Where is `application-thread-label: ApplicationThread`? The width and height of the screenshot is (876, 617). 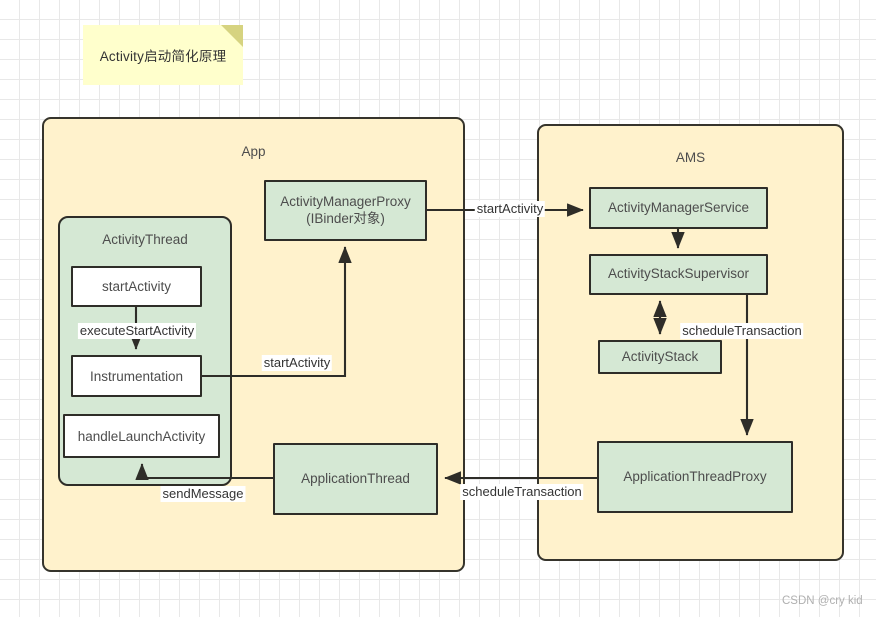 application-thread-label: ApplicationThread is located at coordinates (355, 478).